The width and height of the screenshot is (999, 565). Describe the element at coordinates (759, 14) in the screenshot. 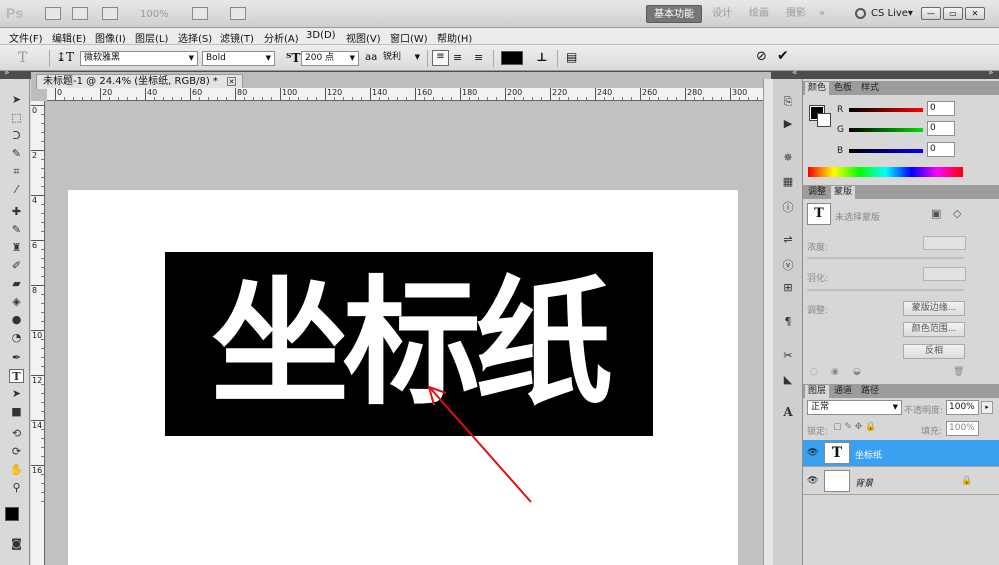

I see `workspace-painting: 绘画` at that location.